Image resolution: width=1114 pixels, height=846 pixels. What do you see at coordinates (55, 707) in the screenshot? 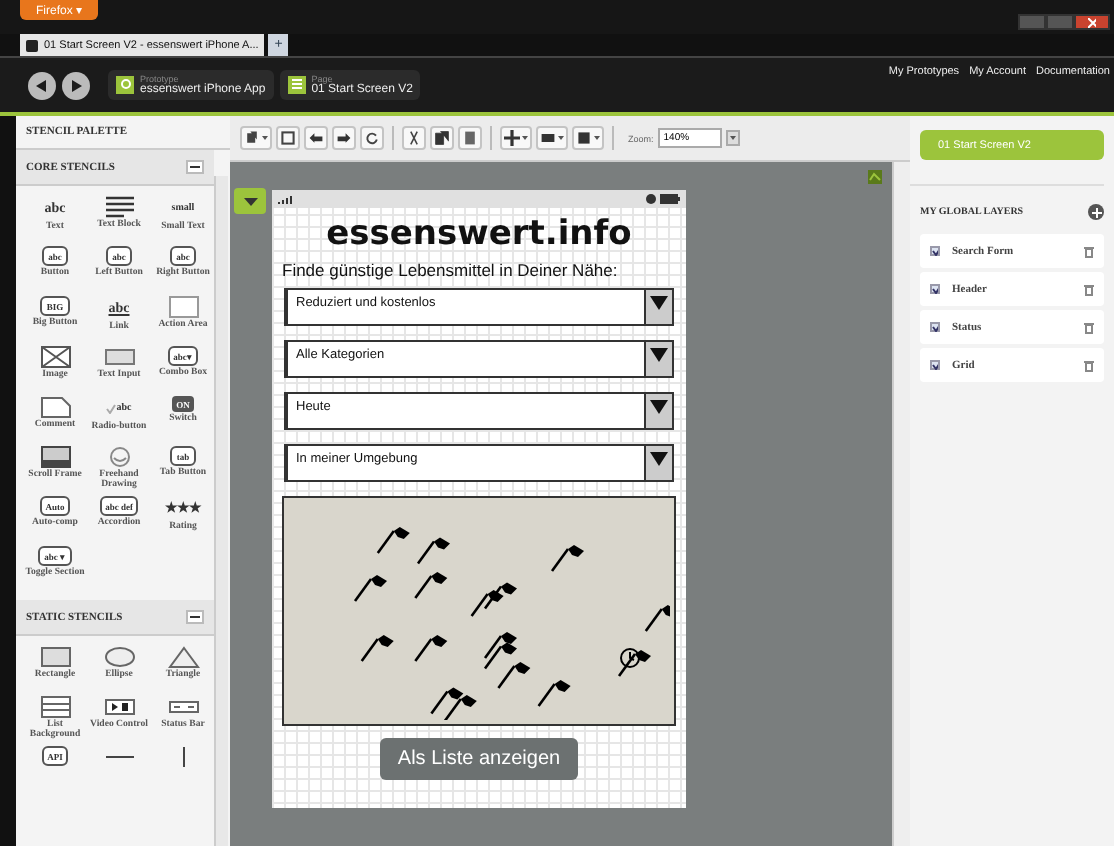
I see `list-stencil-icon` at bounding box center [55, 707].